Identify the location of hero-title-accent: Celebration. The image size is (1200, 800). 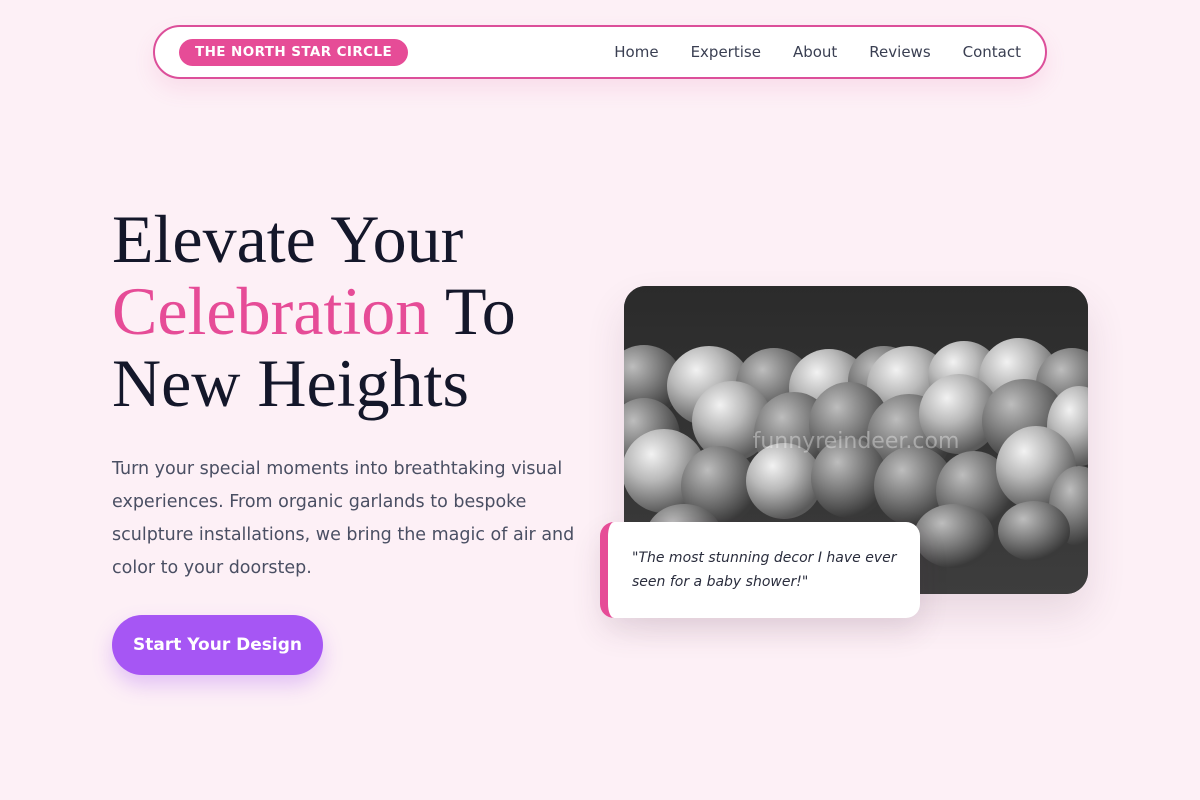
(271, 311).